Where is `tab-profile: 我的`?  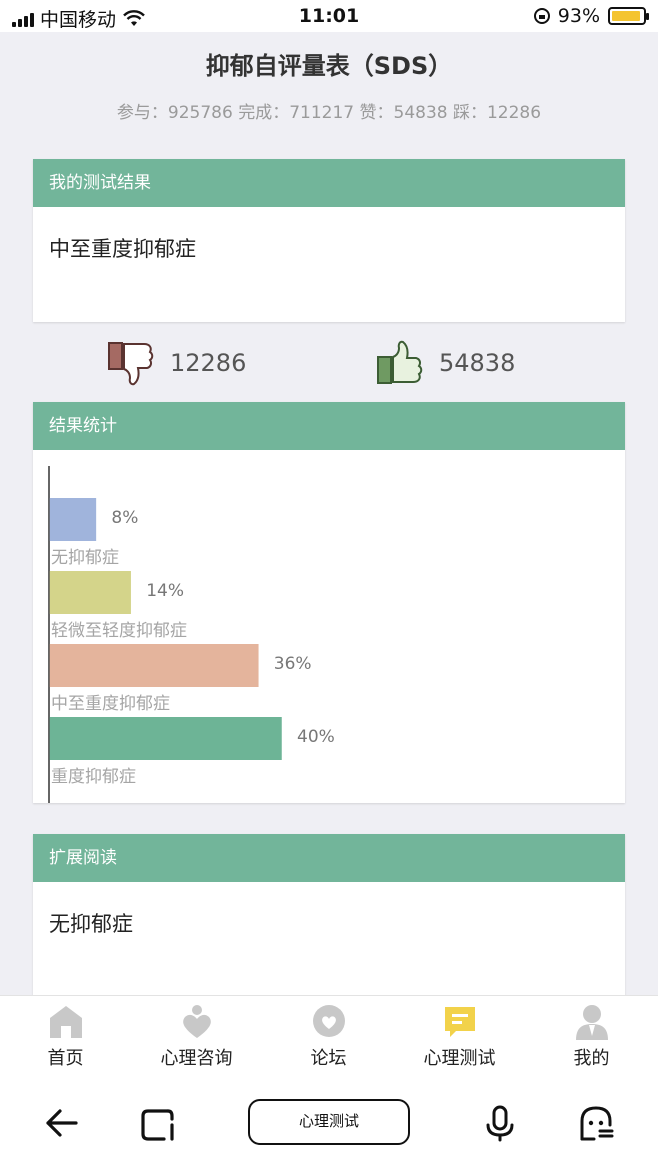 tab-profile: 我的 is located at coordinates (591, 1037).